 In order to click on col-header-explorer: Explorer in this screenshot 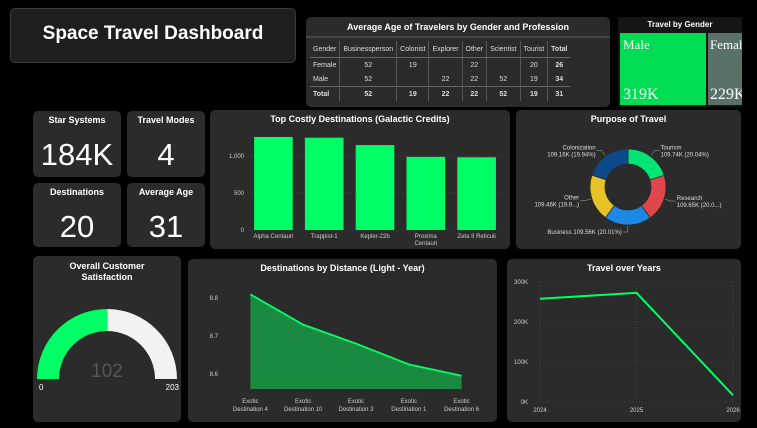, I will do `click(445, 49)`.